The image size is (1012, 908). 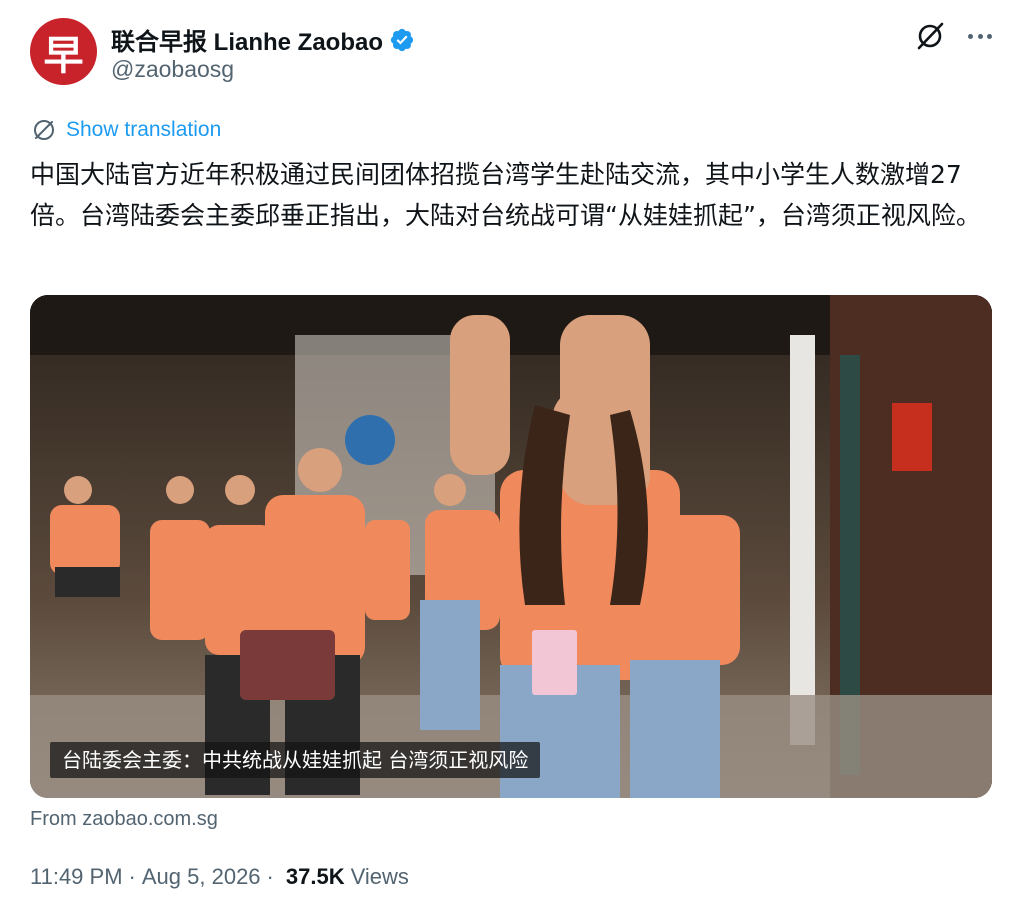 I want to click on name-row: 联合早报 Lianhe Zaobao, so click(x=263, y=39).